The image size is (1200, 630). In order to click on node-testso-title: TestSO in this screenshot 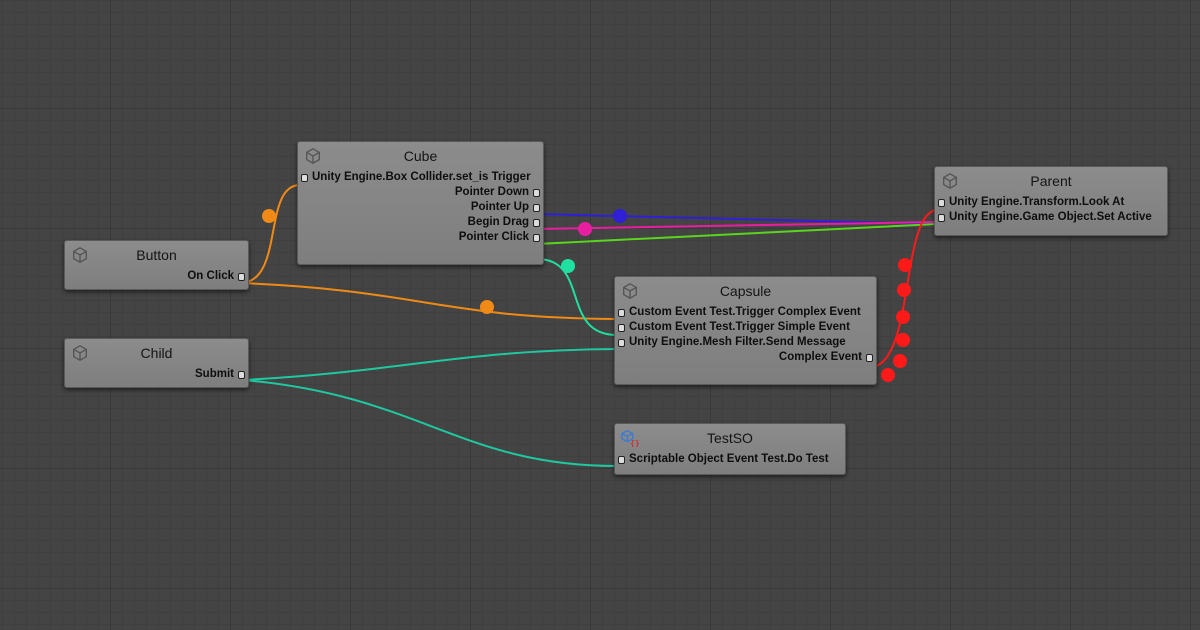, I will do `click(730, 438)`.